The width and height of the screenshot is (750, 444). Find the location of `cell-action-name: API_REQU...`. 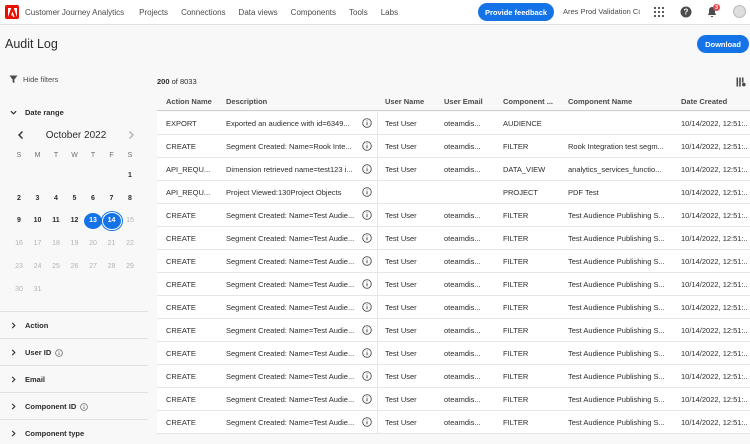

cell-action-name: API_REQU... is located at coordinates (188, 169).